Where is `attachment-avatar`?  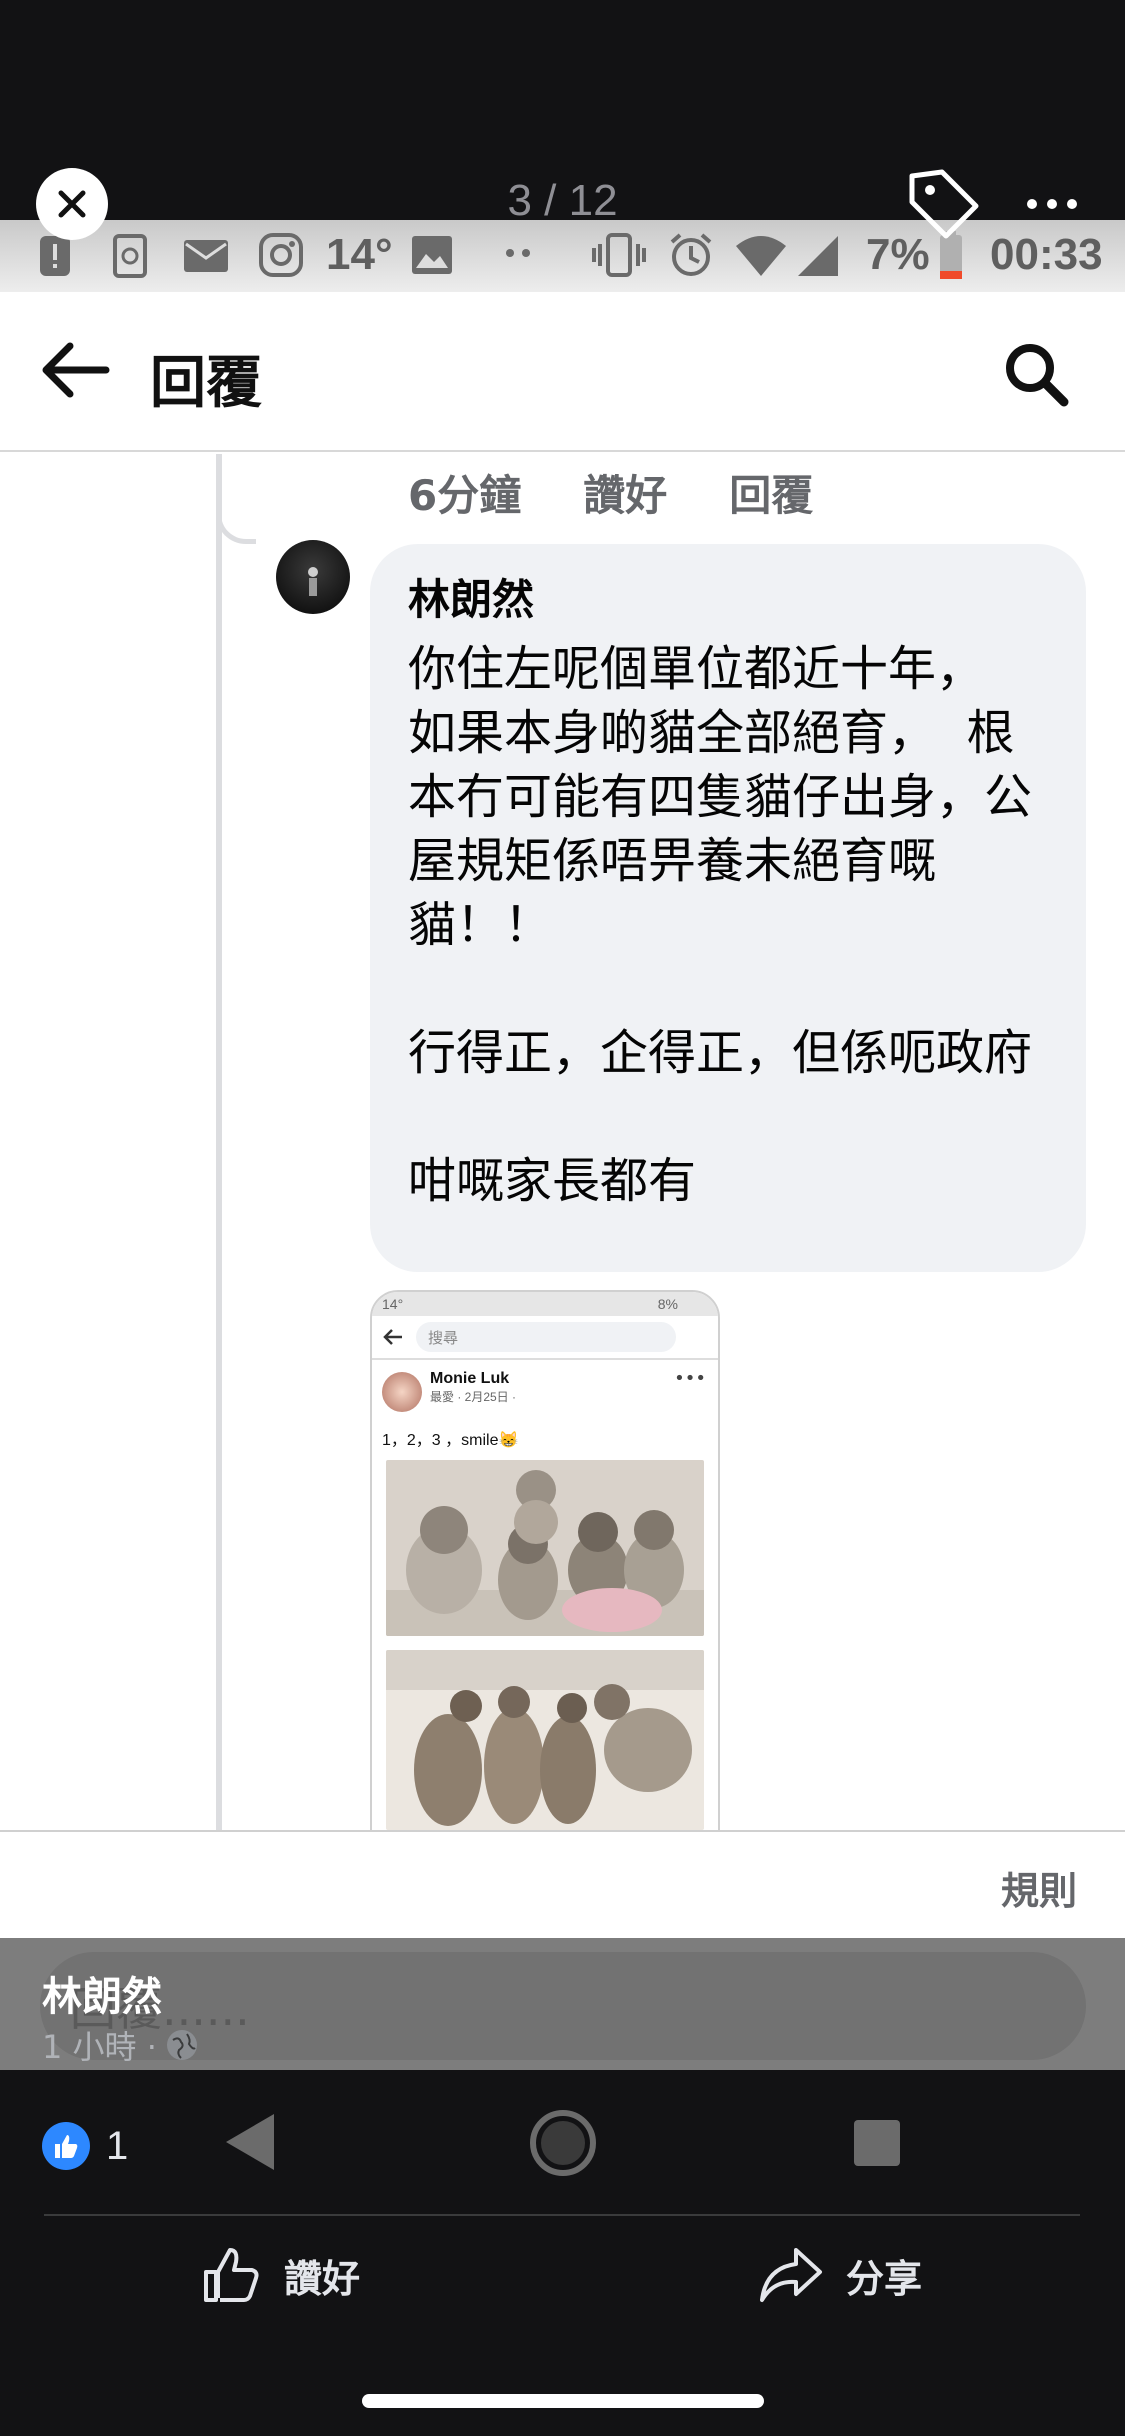
attachment-avatar is located at coordinates (402, 1392).